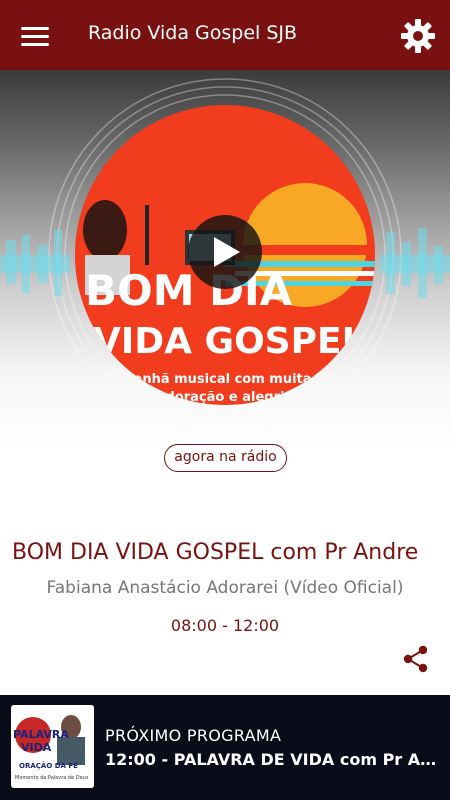 Image resolution: width=450 pixels, height=800 pixels. I want to click on cover-title-line1: BOM DIA, so click(189, 290).